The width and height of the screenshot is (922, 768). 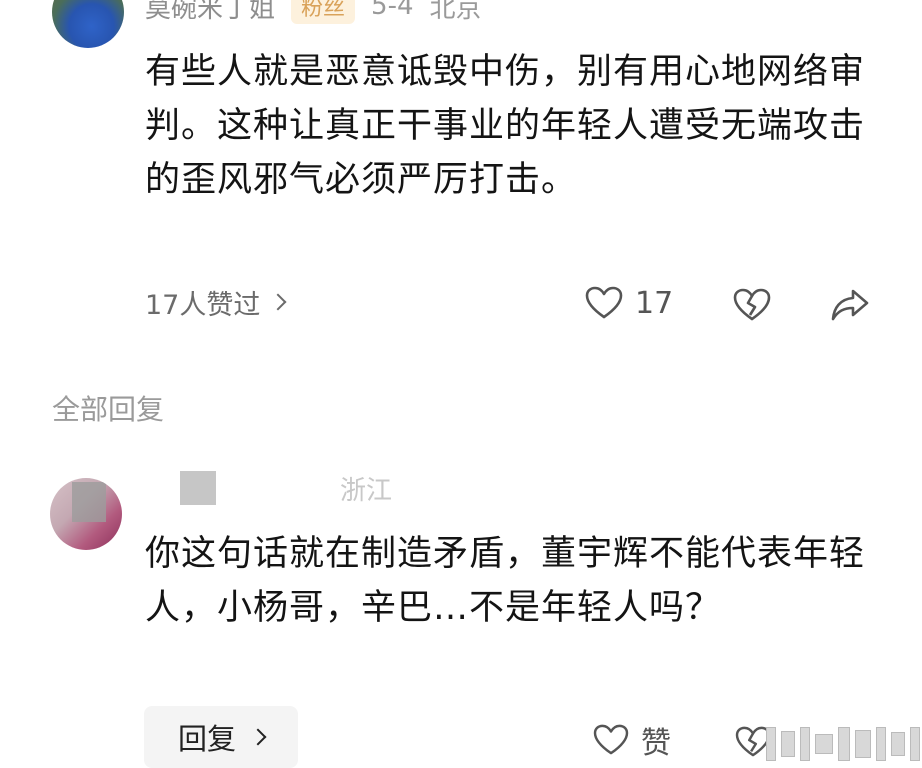 I want to click on top-comment-username: 莫碗米丁姐, so click(x=210, y=12).